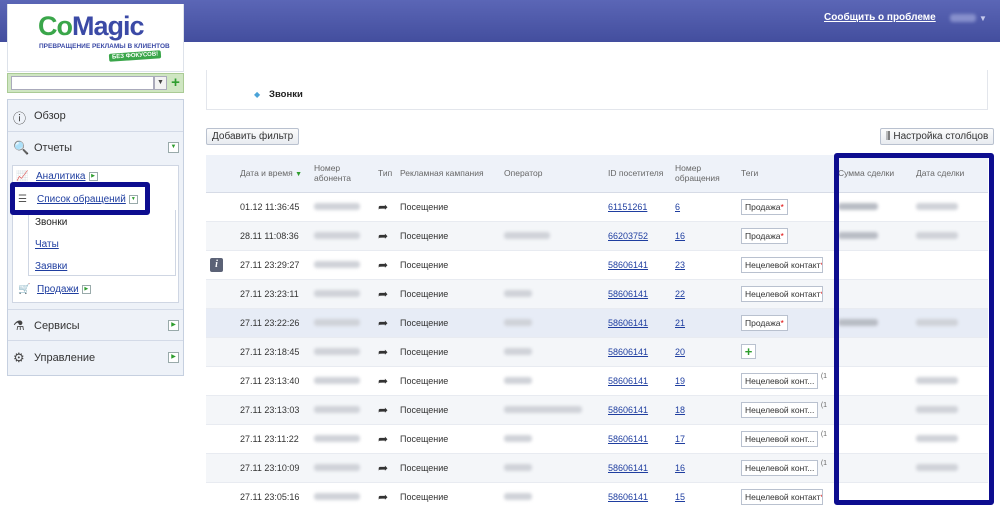 The height and width of the screenshot is (509, 1000). Describe the element at coordinates (342, 174) in the screenshot. I see `header-number: Номер абонента` at that location.